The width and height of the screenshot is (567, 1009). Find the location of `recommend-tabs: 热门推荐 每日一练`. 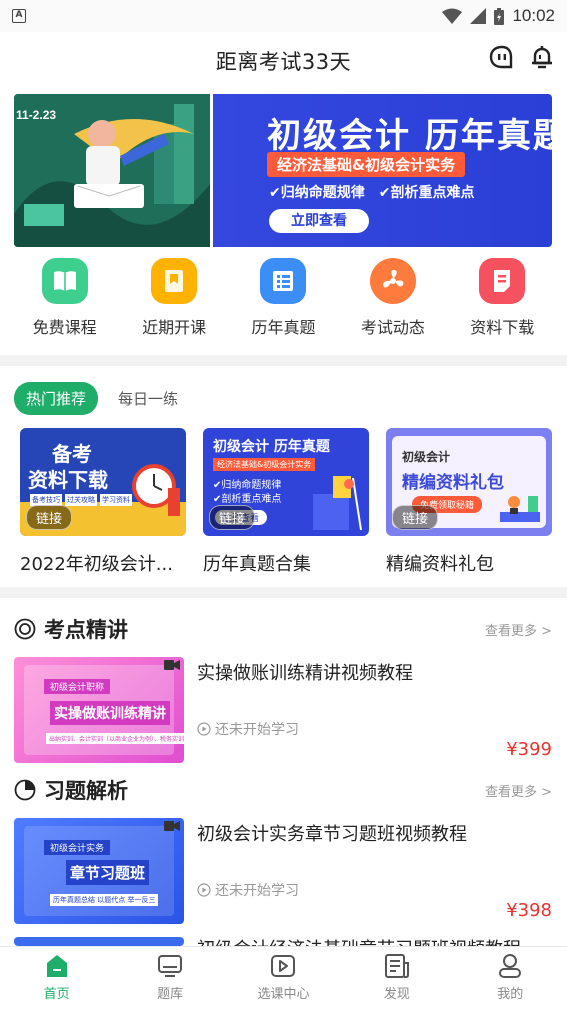

recommend-tabs: 热门推荐 每日一练 is located at coordinates (96, 398).